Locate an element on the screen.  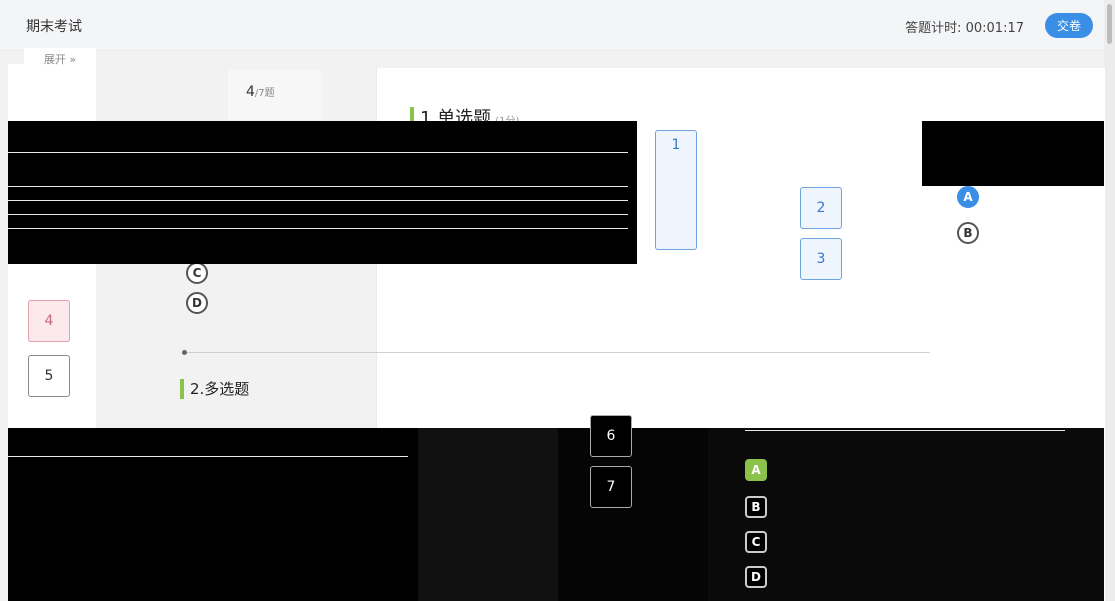
q1-option-b: B is located at coordinates (968, 233).